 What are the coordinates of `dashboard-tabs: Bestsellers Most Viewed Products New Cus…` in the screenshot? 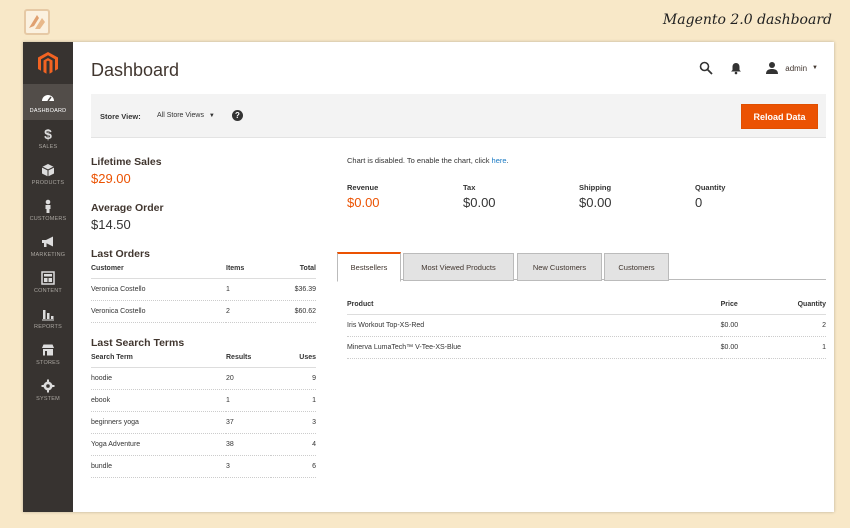 It's located at (581, 267).